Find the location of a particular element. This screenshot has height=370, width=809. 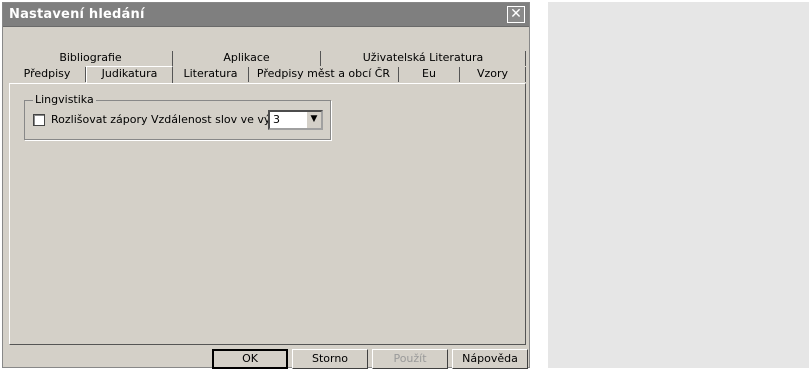

cancel-button: Storno is located at coordinates (330, 359).